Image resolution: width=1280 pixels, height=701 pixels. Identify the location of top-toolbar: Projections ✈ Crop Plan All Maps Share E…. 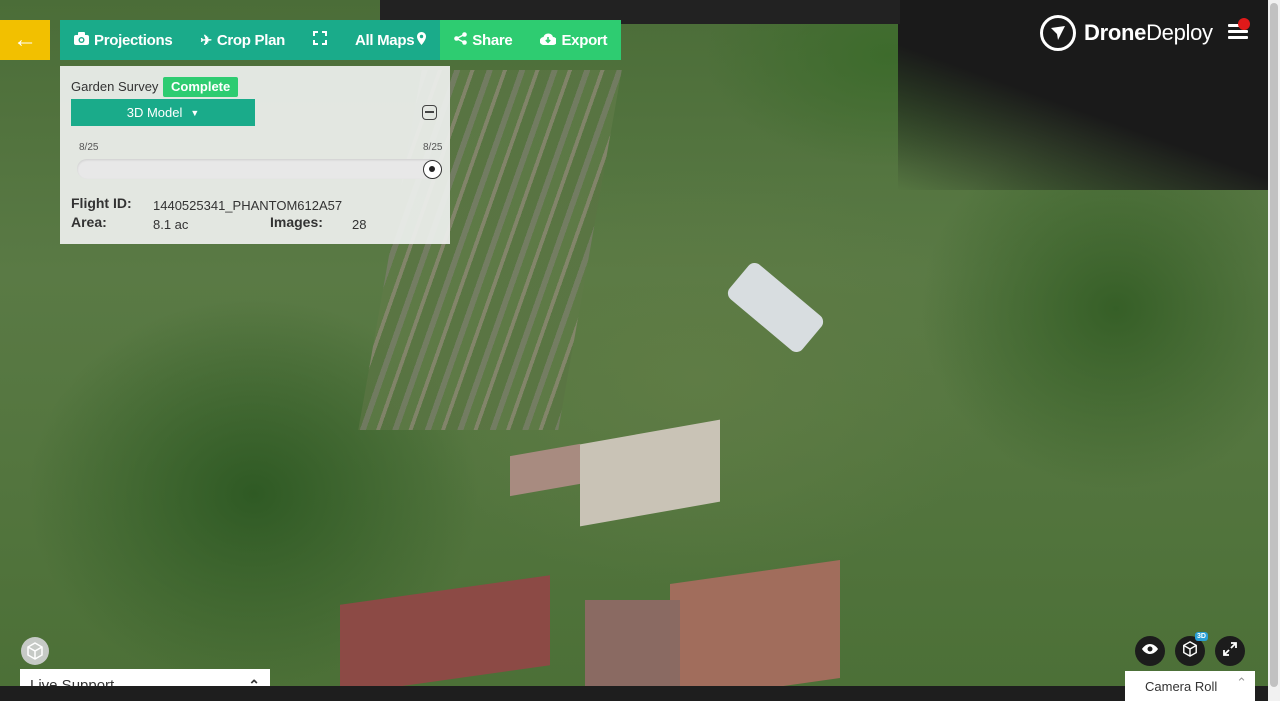
(341, 40).